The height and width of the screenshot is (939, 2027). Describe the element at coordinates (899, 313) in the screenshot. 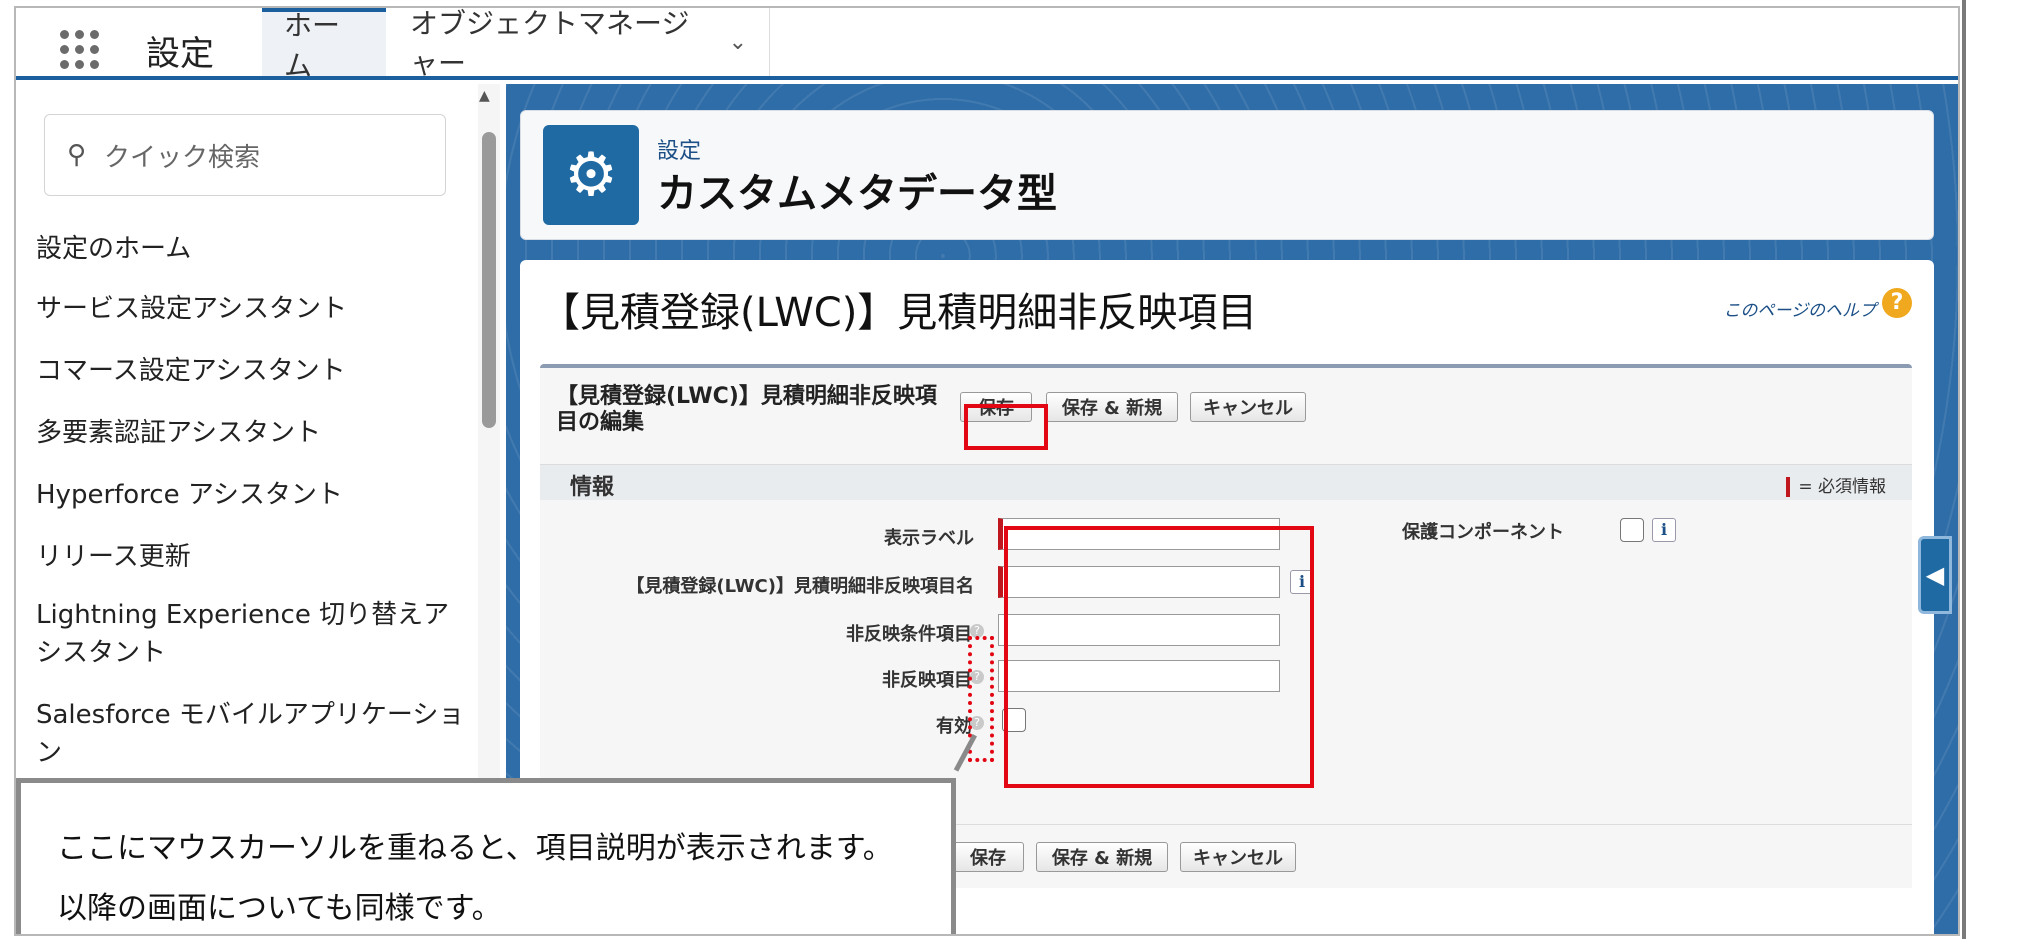

I see `page-title: 【見積登録(LWC)】見積明細非反映項目` at that location.